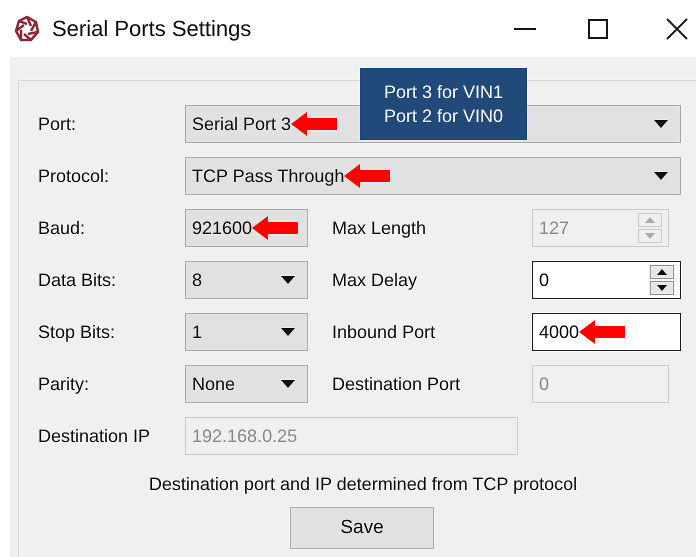  What do you see at coordinates (197, 280) in the screenshot?
I see `field-value: 8` at bounding box center [197, 280].